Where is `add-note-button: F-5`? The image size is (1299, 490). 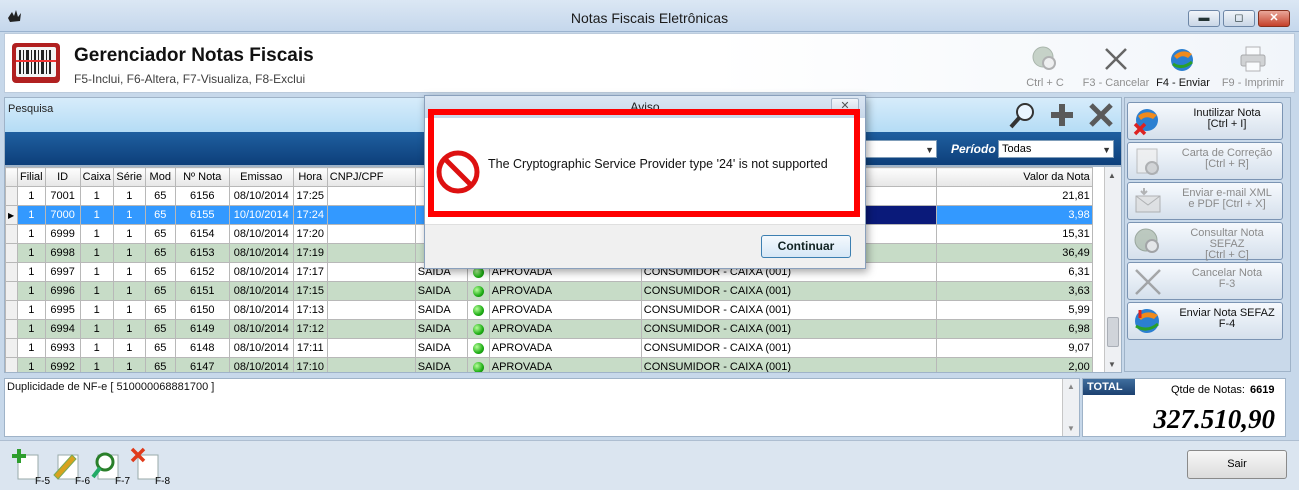 add-note-button: F-5 is located at coordinates (30, 467).